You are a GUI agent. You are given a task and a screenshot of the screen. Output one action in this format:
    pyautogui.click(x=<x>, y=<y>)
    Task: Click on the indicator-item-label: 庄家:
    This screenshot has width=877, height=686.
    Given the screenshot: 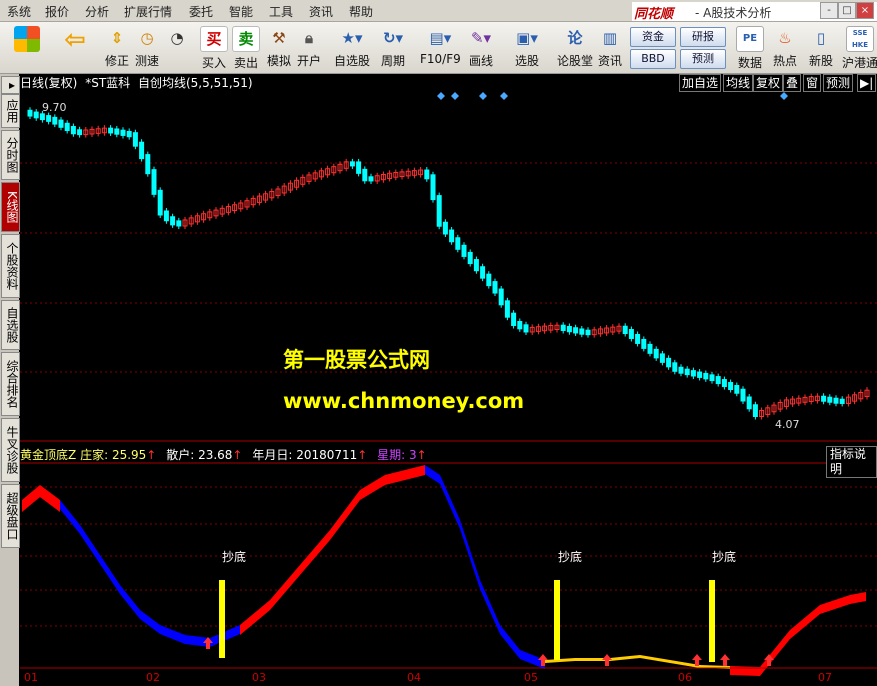 What is the action you would take?
    pyautogui.click(x=94, y=455)
    